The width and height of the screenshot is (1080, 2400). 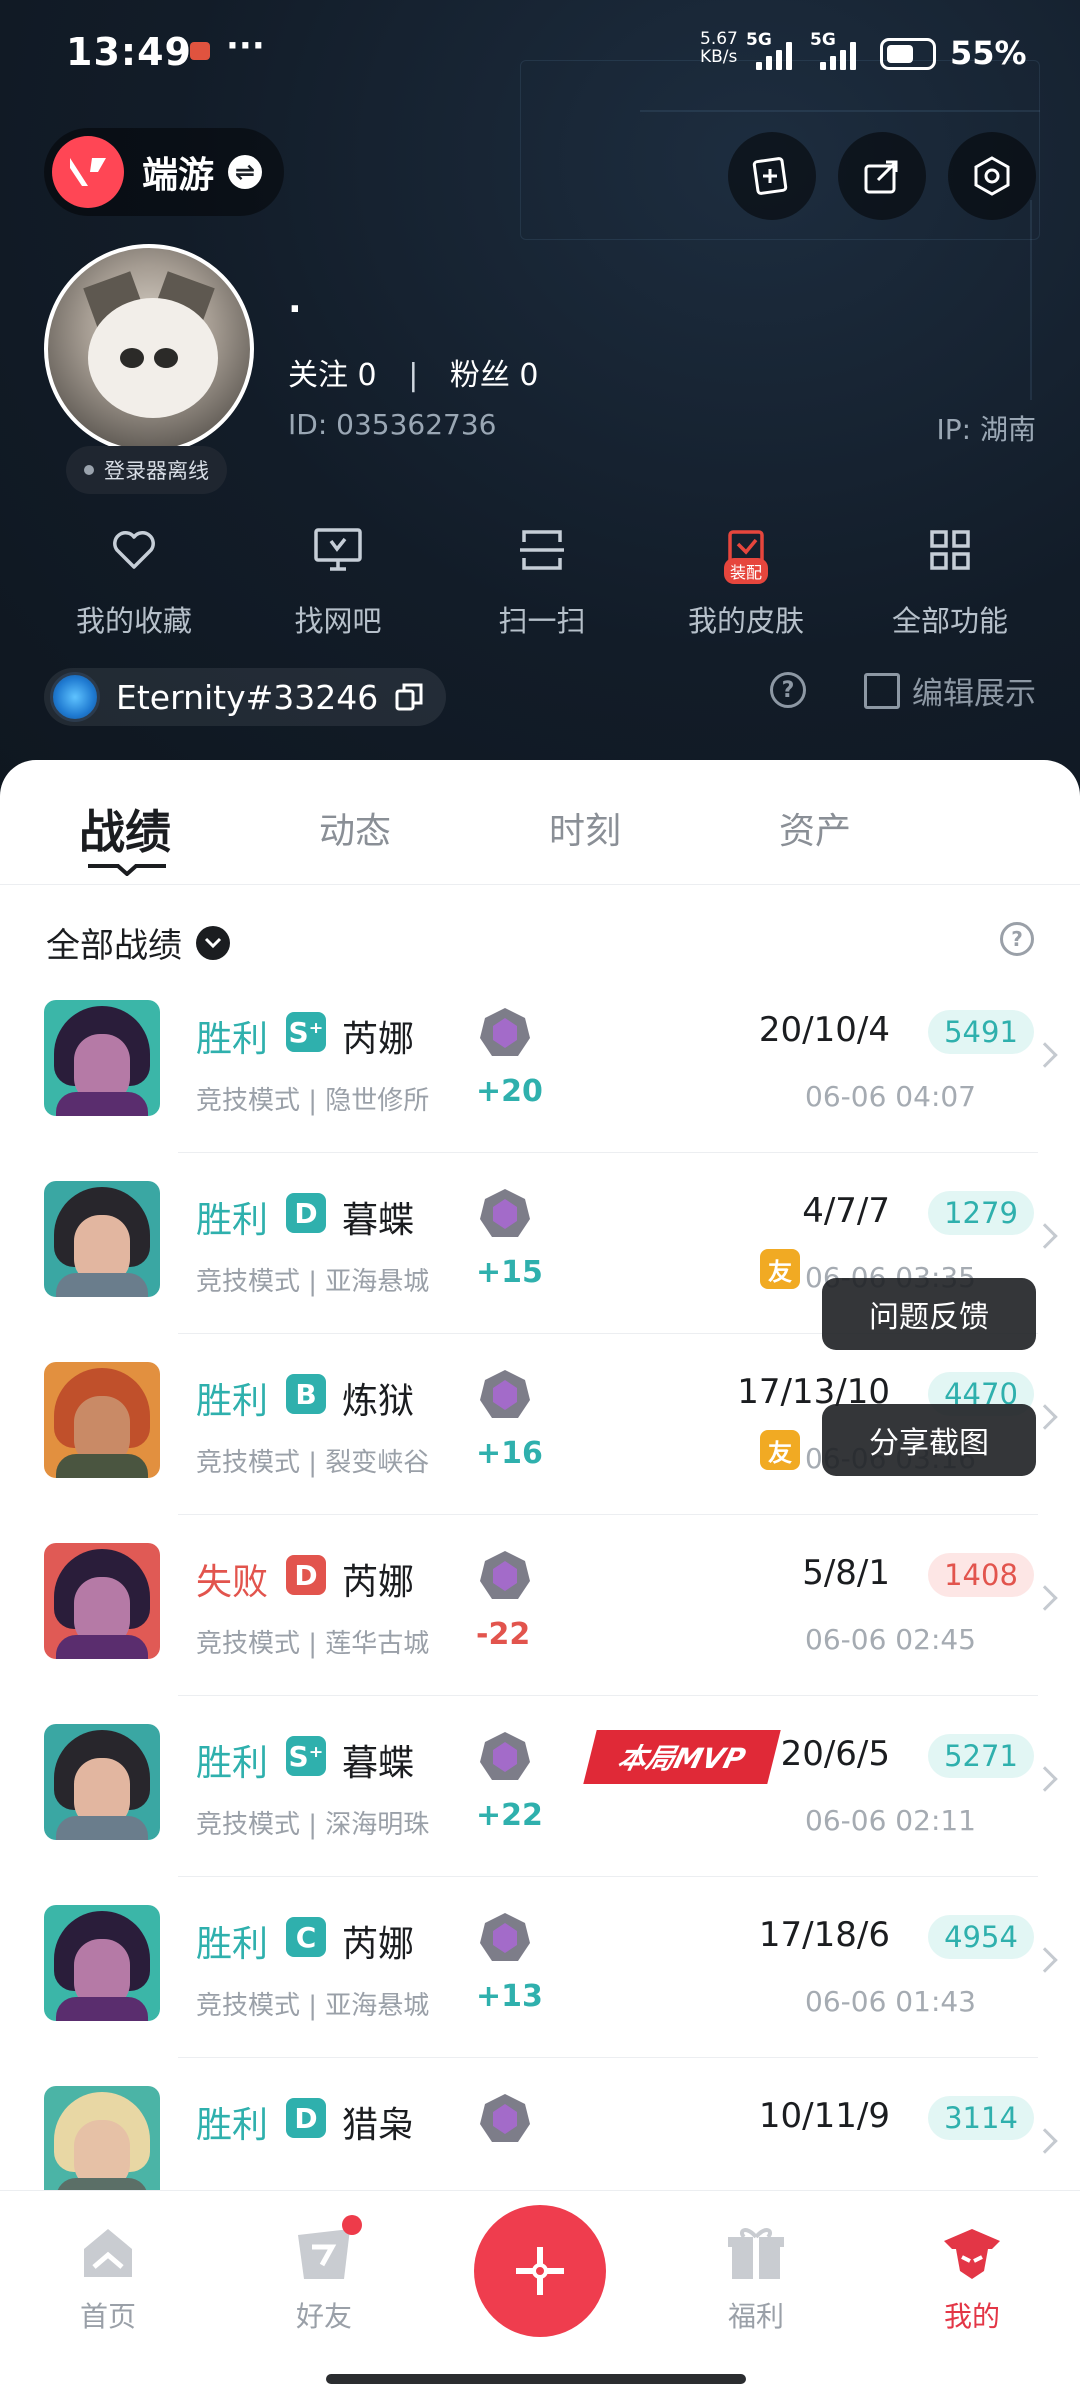 I want to click on tab-divider, so click(x=540, y=884).